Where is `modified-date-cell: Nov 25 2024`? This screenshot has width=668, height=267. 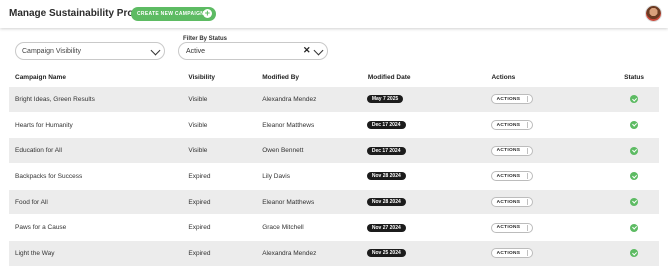
modified-date-cell: Nov 25 2024 is located at coordinates (428, 253).